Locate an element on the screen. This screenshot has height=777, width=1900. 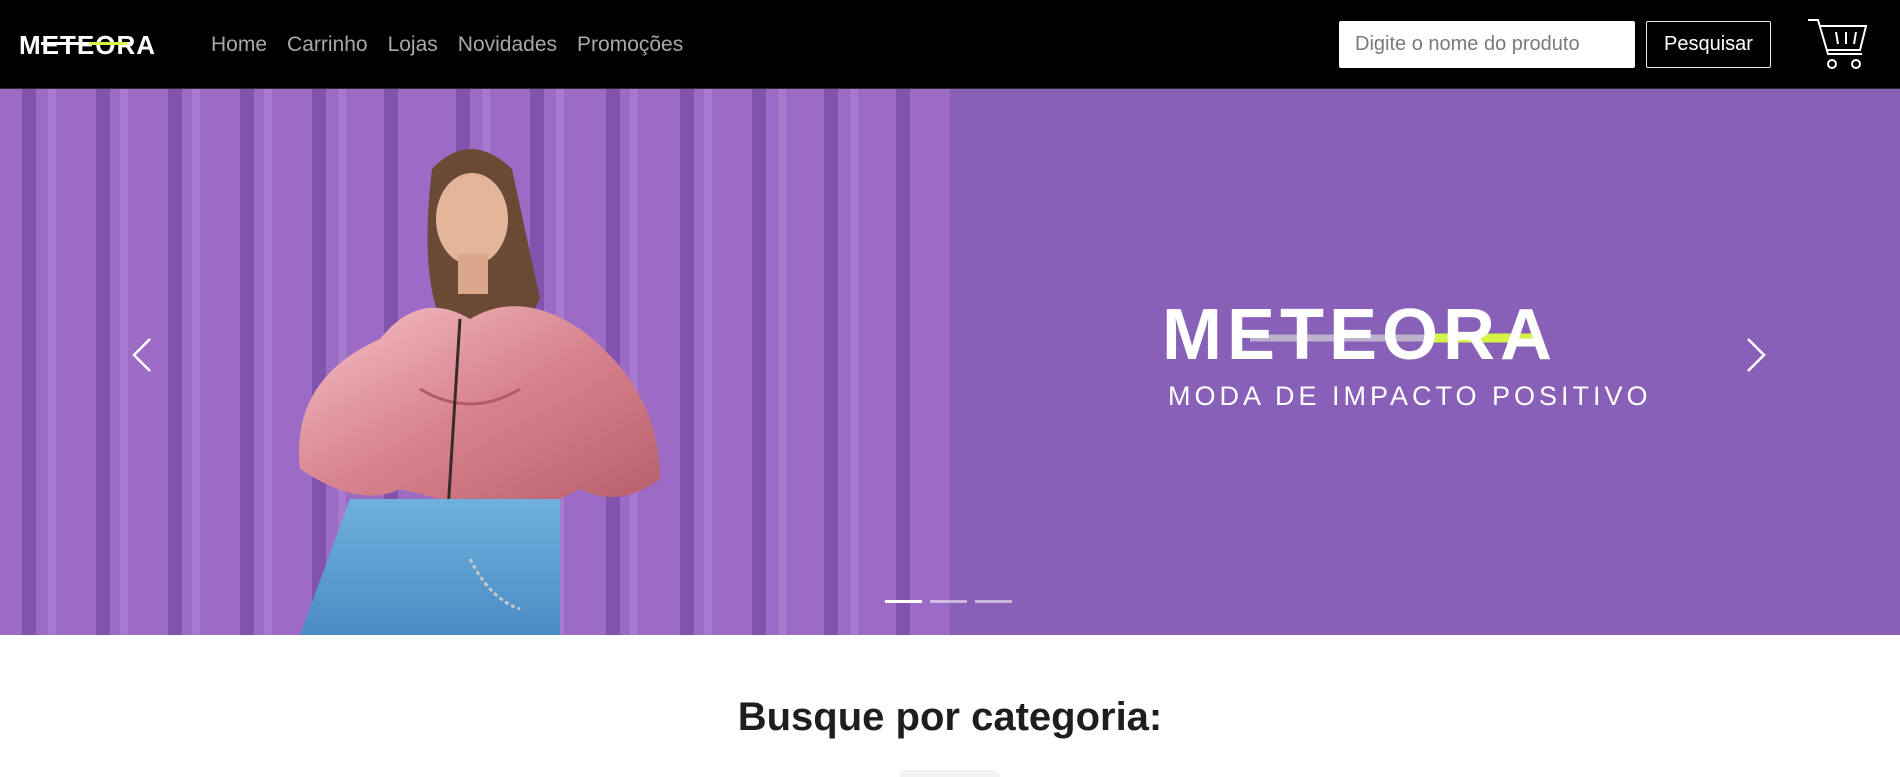
carousel-next-button is located at coordinates (1756, 355).